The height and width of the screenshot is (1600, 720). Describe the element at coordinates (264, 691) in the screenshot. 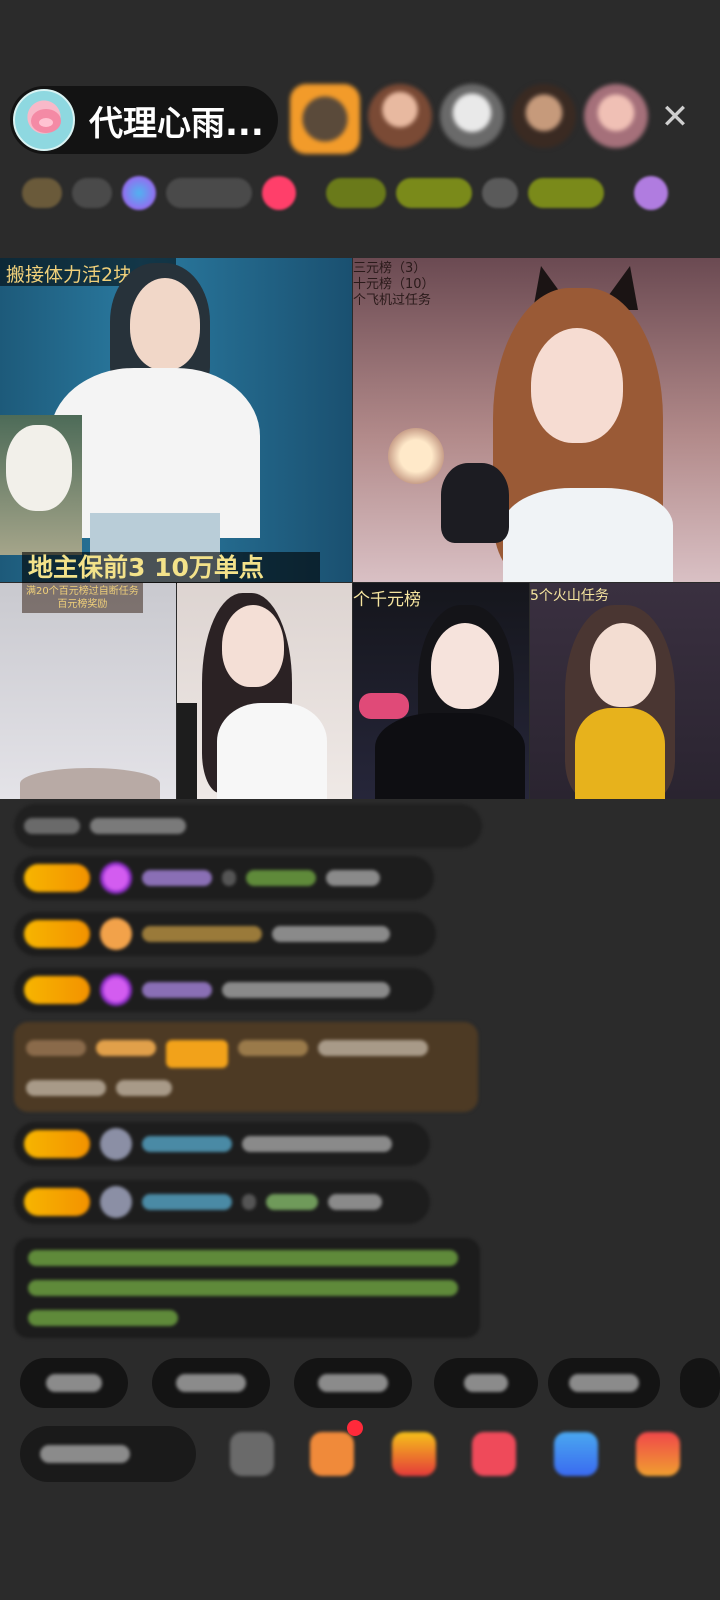

I see `stream-tile` at that location.